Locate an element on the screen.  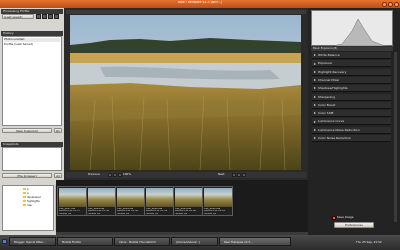
previous-label: Previous is located at coordinates (94, 174).